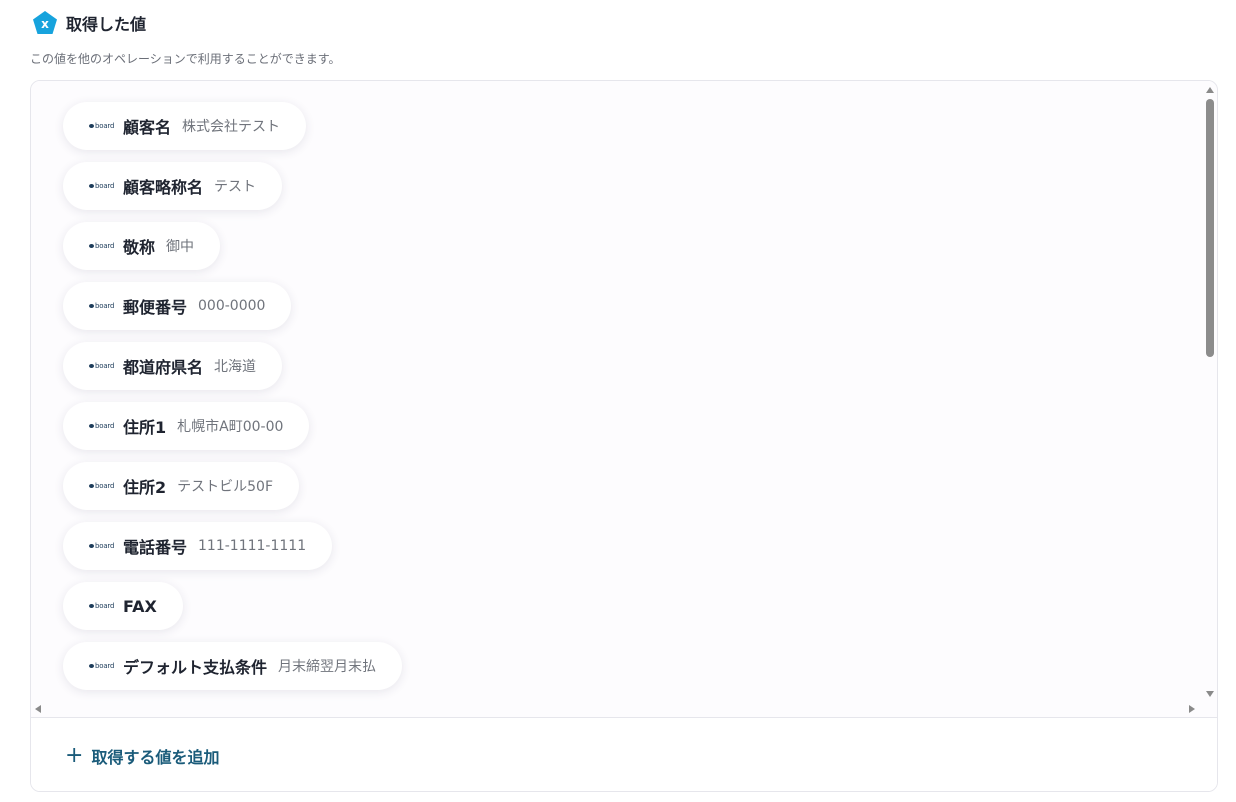 Image resolution: width=1236 pixels, height=802 pixels. What do you see at coordinates (252, 546) in the screenshot?
I see `chip-value: 111-1111-1111` at bounding box center [252, 546].